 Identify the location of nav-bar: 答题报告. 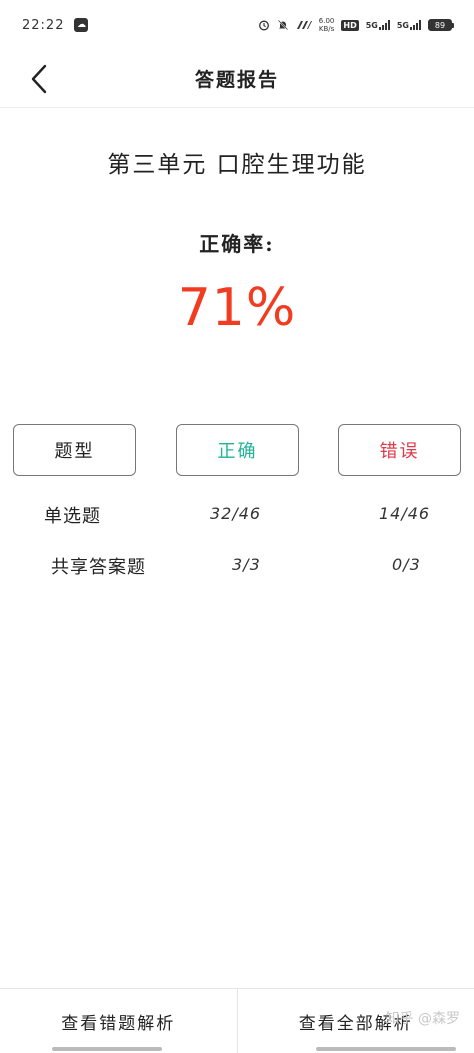
(237, 79).